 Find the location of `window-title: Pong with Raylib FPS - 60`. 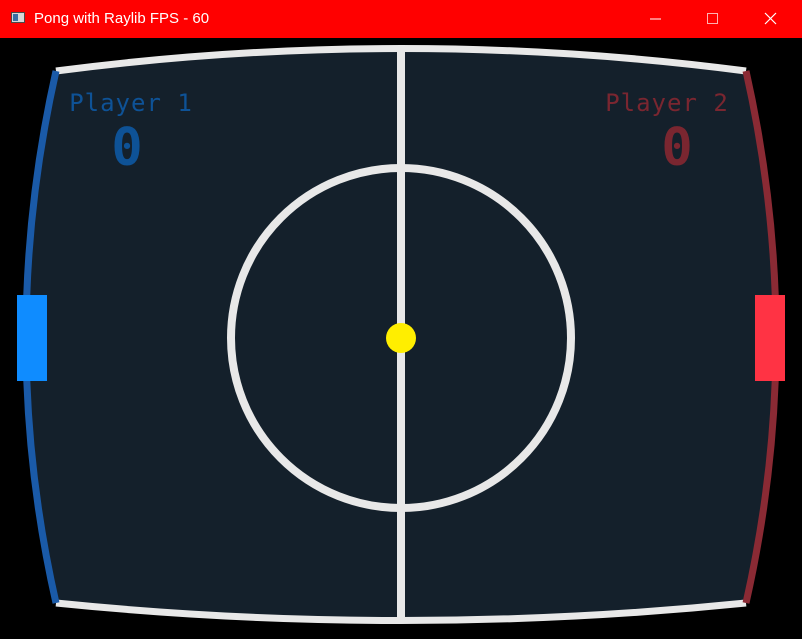

window-title: Pong with Raylib FPS - 60 is located at coordinates (122, 18).